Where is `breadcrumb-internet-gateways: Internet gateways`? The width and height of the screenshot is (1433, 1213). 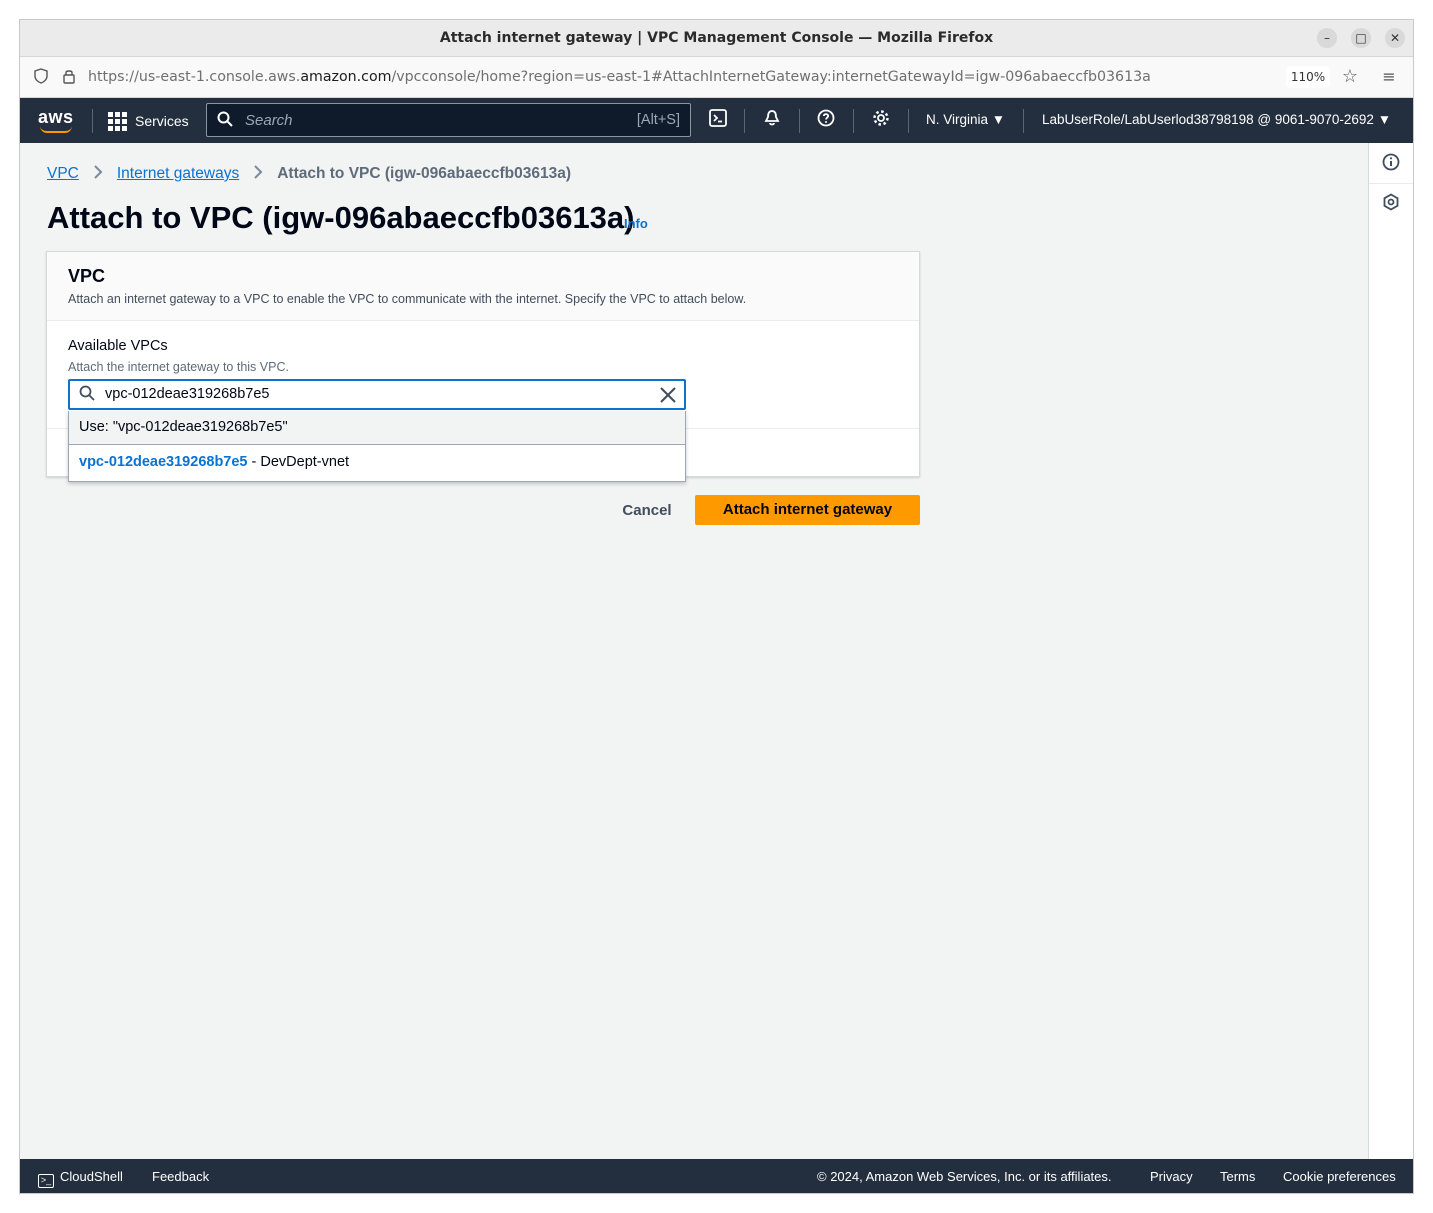 breadcrumb-internet-gateways: Internet gateways is located at coordinates (178, 174).